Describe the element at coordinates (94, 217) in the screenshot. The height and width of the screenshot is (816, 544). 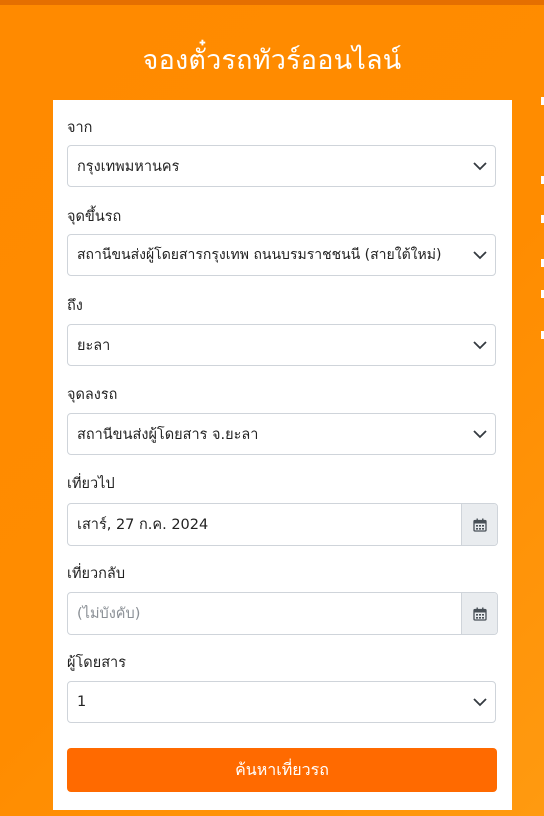
I see `pickup-label: จุดขึ้นรถ` at that location.